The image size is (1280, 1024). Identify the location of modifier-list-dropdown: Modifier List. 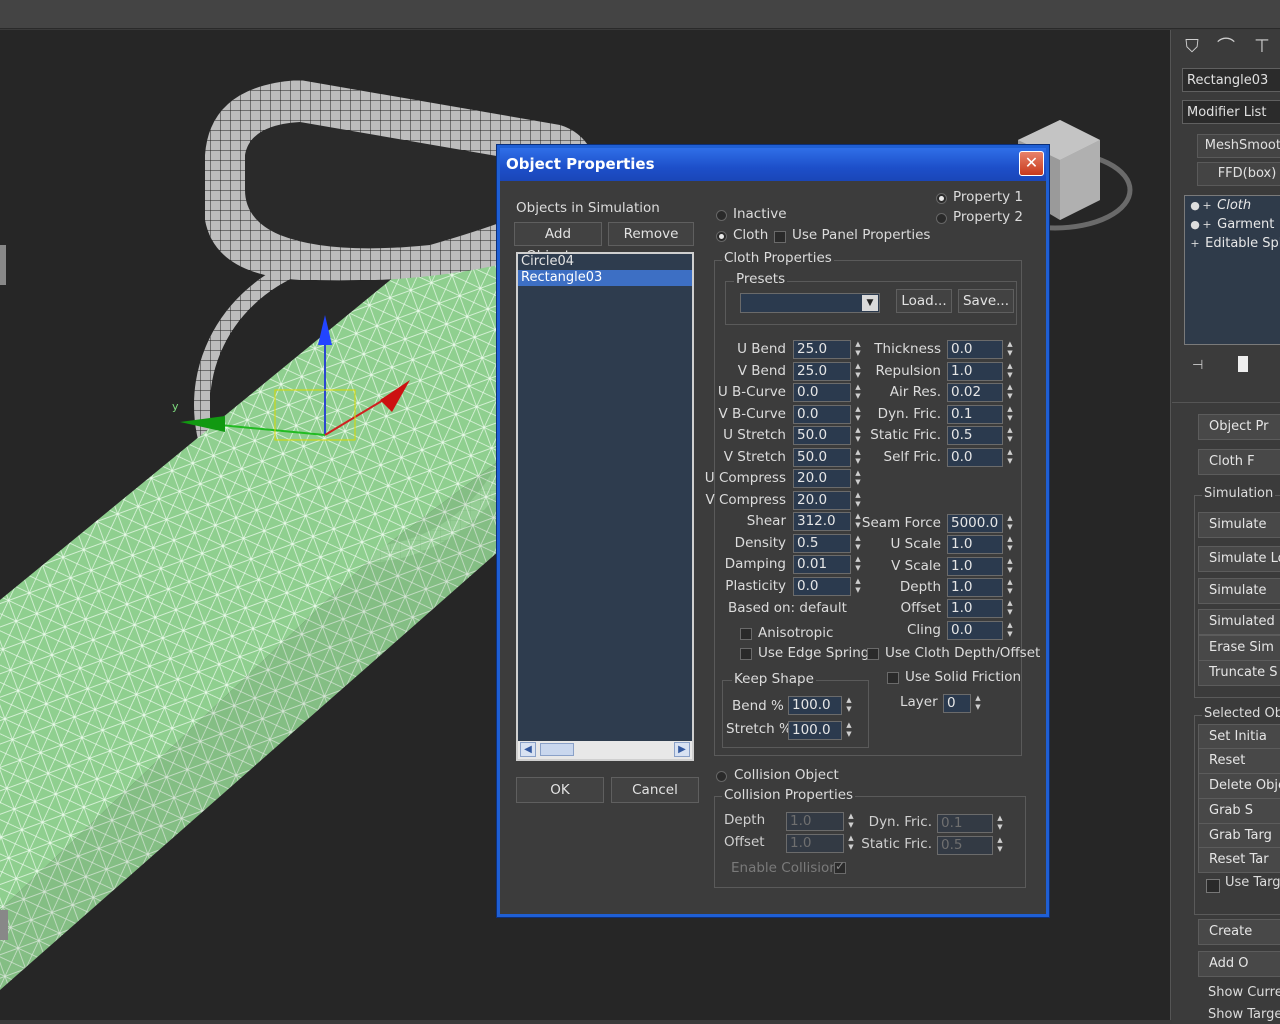
(1231, 112).